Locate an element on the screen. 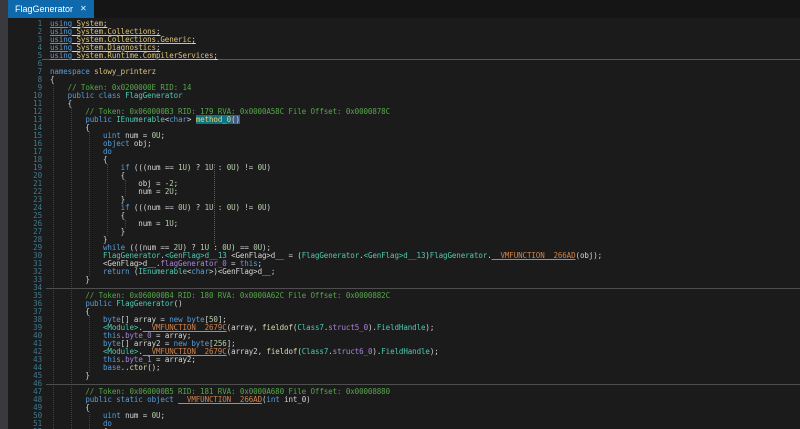  code-text: public class FlagGenerator is located at coordinates (425, 96).